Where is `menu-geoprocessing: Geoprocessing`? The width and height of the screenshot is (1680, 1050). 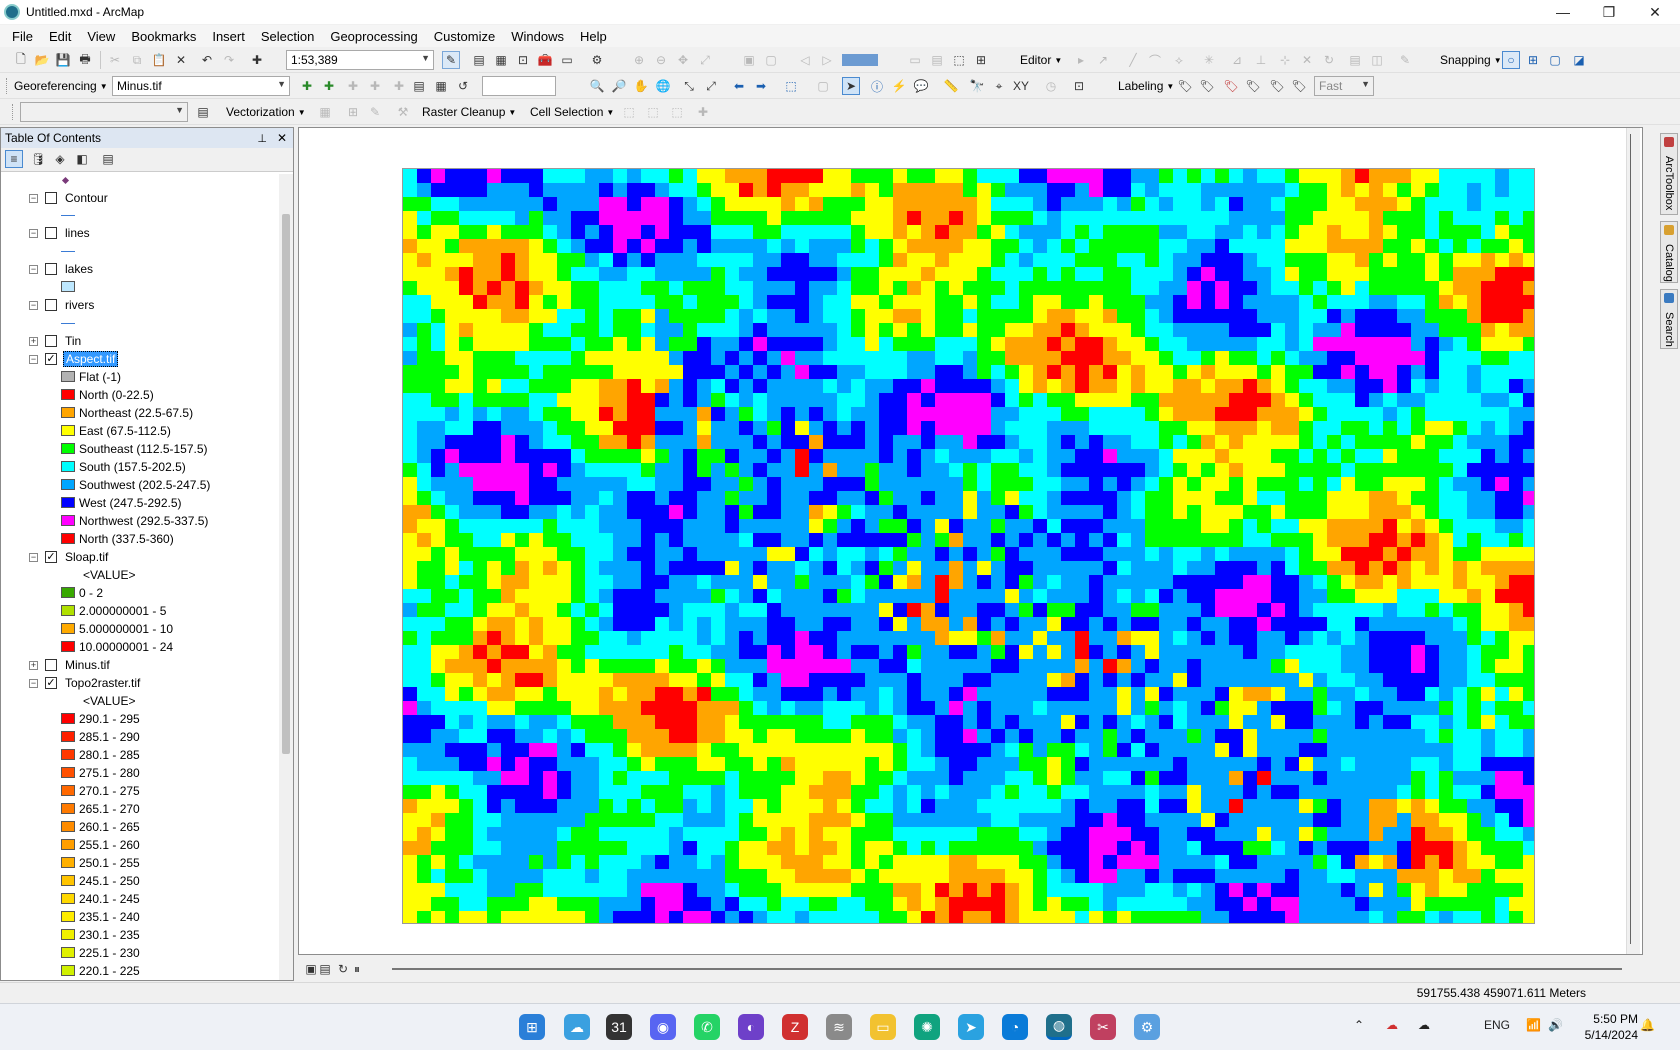 menu-geoprocessing: Geoprocessing is located at coordinates (373, 36).